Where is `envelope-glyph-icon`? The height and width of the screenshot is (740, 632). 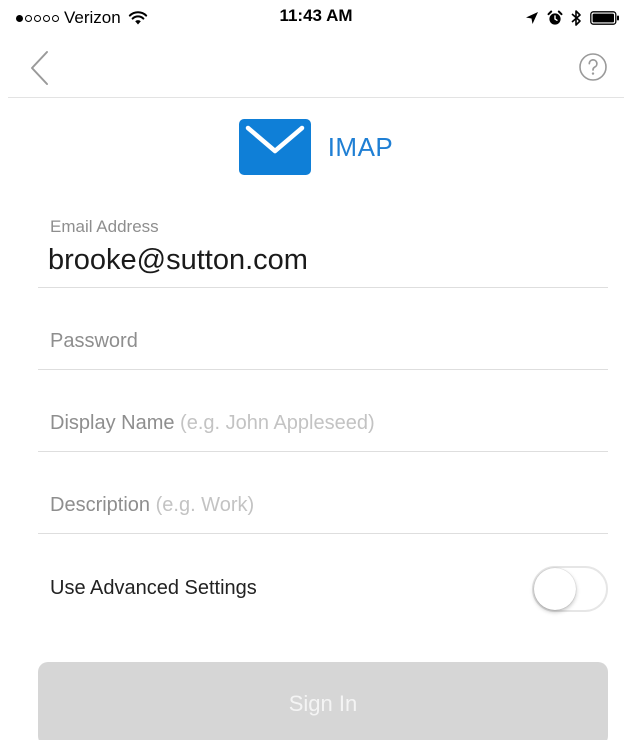 envelope-glyph-icon is located at coordinates (274, 139).